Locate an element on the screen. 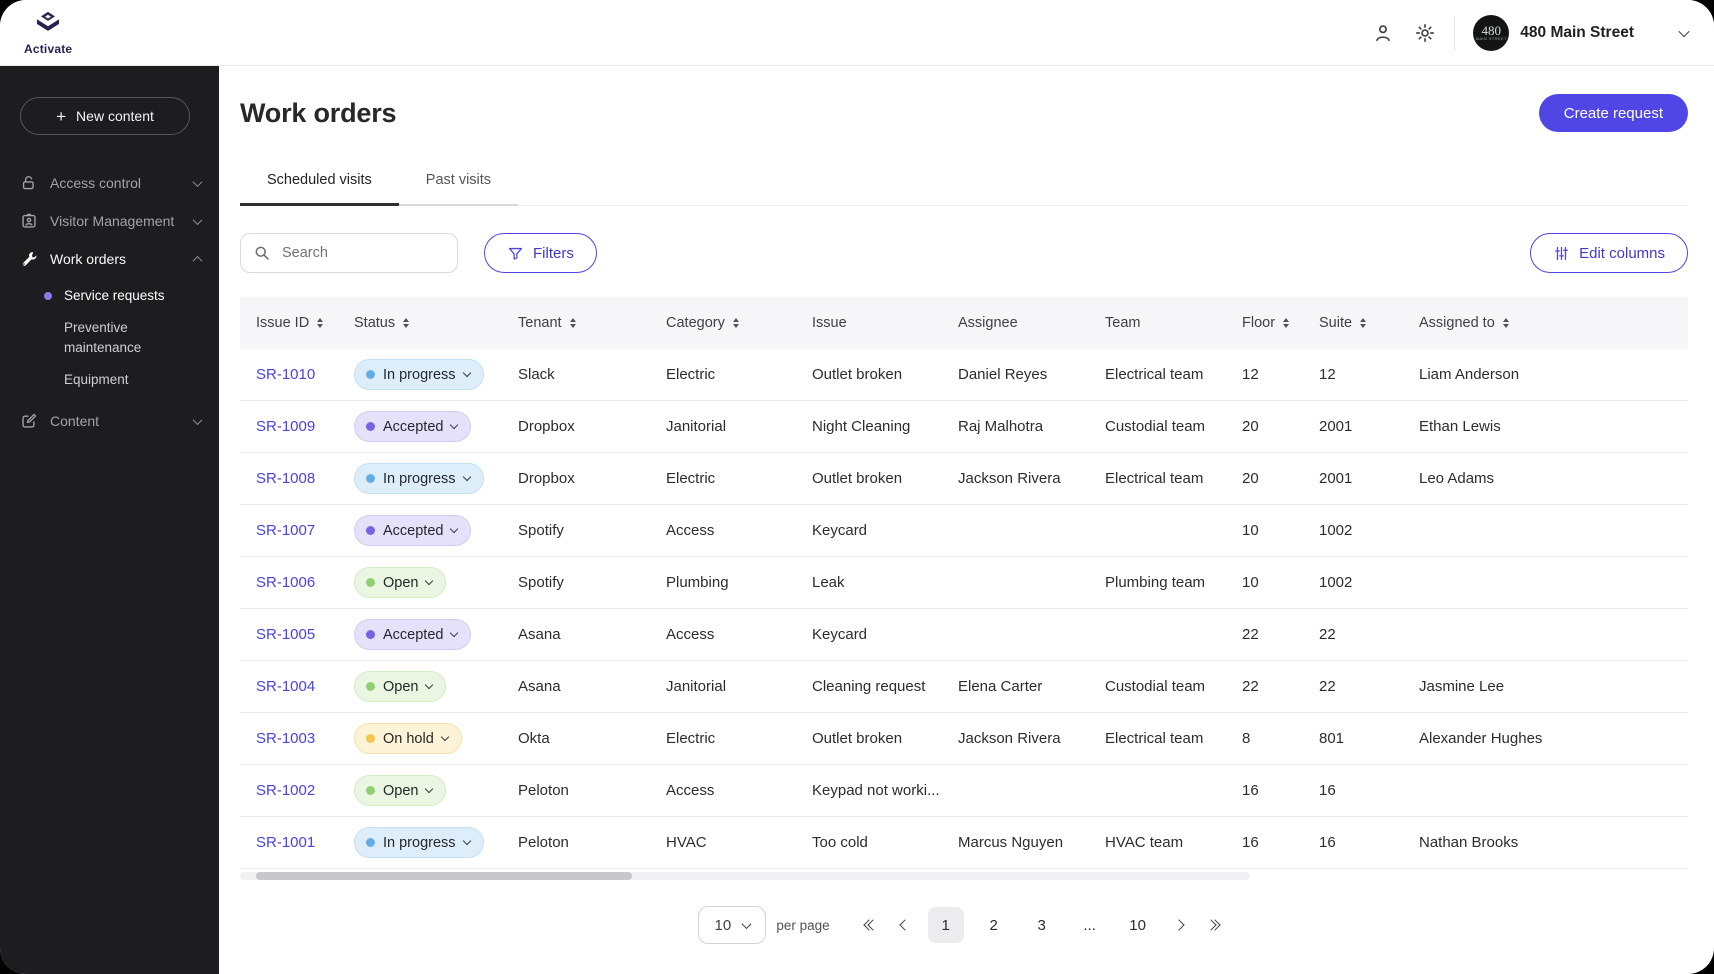 Image resolution: width=1714 pixels, height=974 pixels. issue-id-link: SR-1007 is located at coordinates (305, 530).